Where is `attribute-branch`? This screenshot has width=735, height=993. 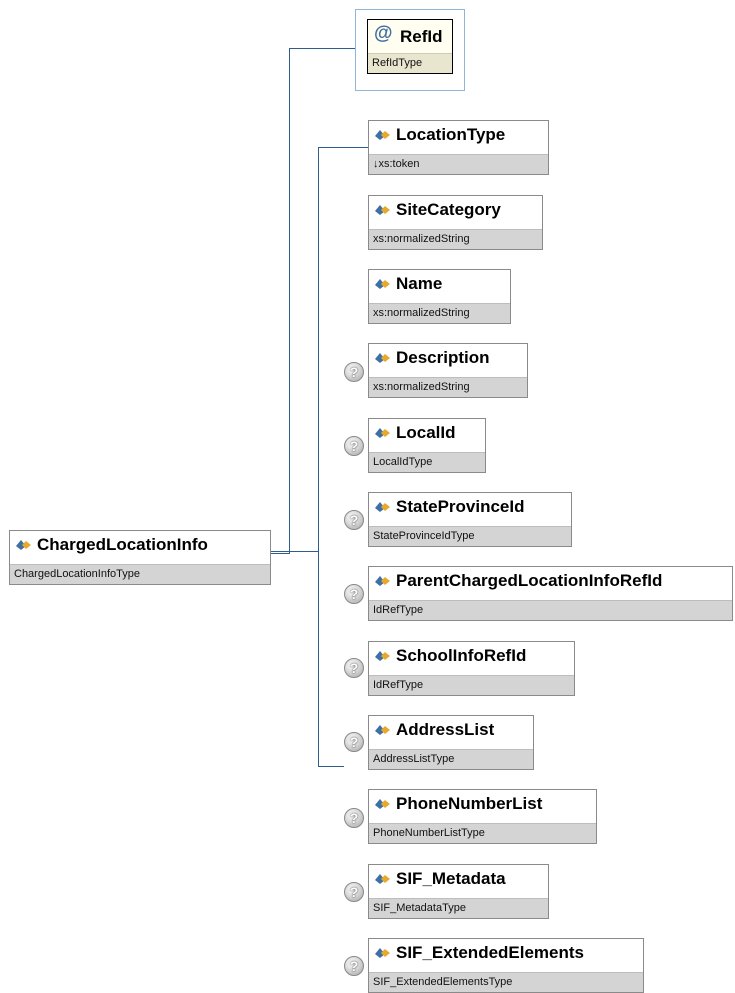
attribute-branch is located at coordinates (322, 48).